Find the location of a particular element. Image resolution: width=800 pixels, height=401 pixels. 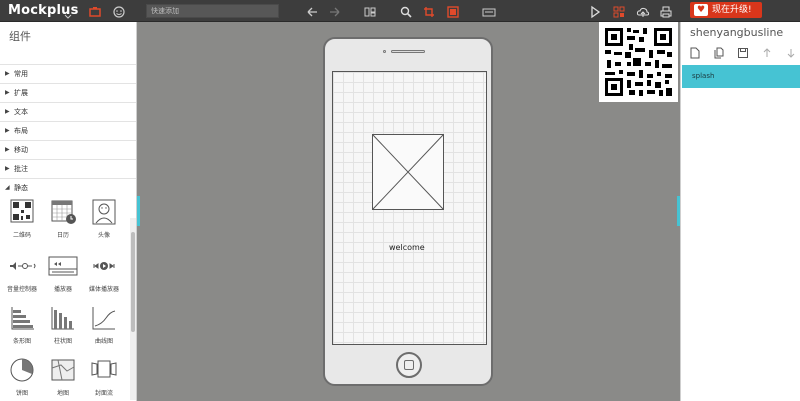

component-avatar: 头像 is located at coordinates (104, 219).